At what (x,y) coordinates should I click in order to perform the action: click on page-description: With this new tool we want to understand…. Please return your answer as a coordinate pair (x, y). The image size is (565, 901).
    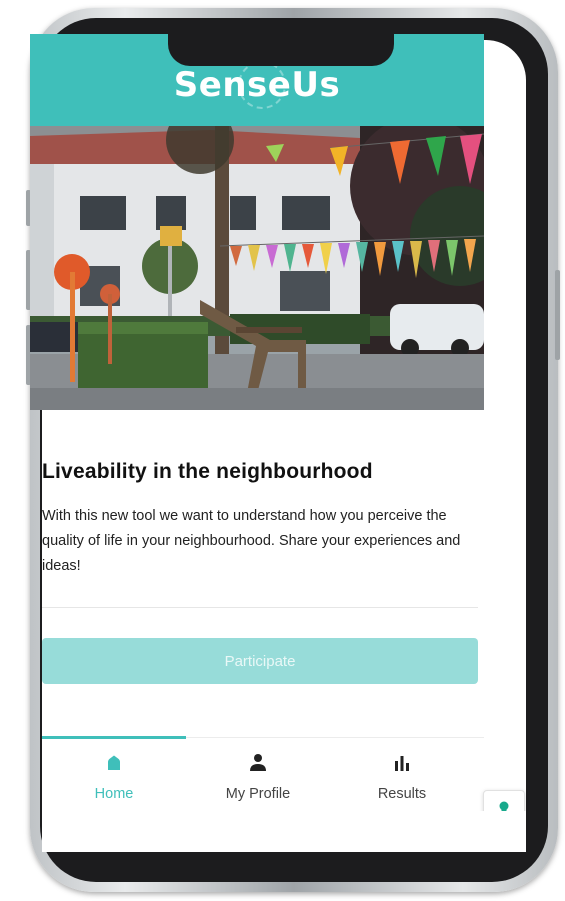
    Looking at the image, I should click on (251, 541).